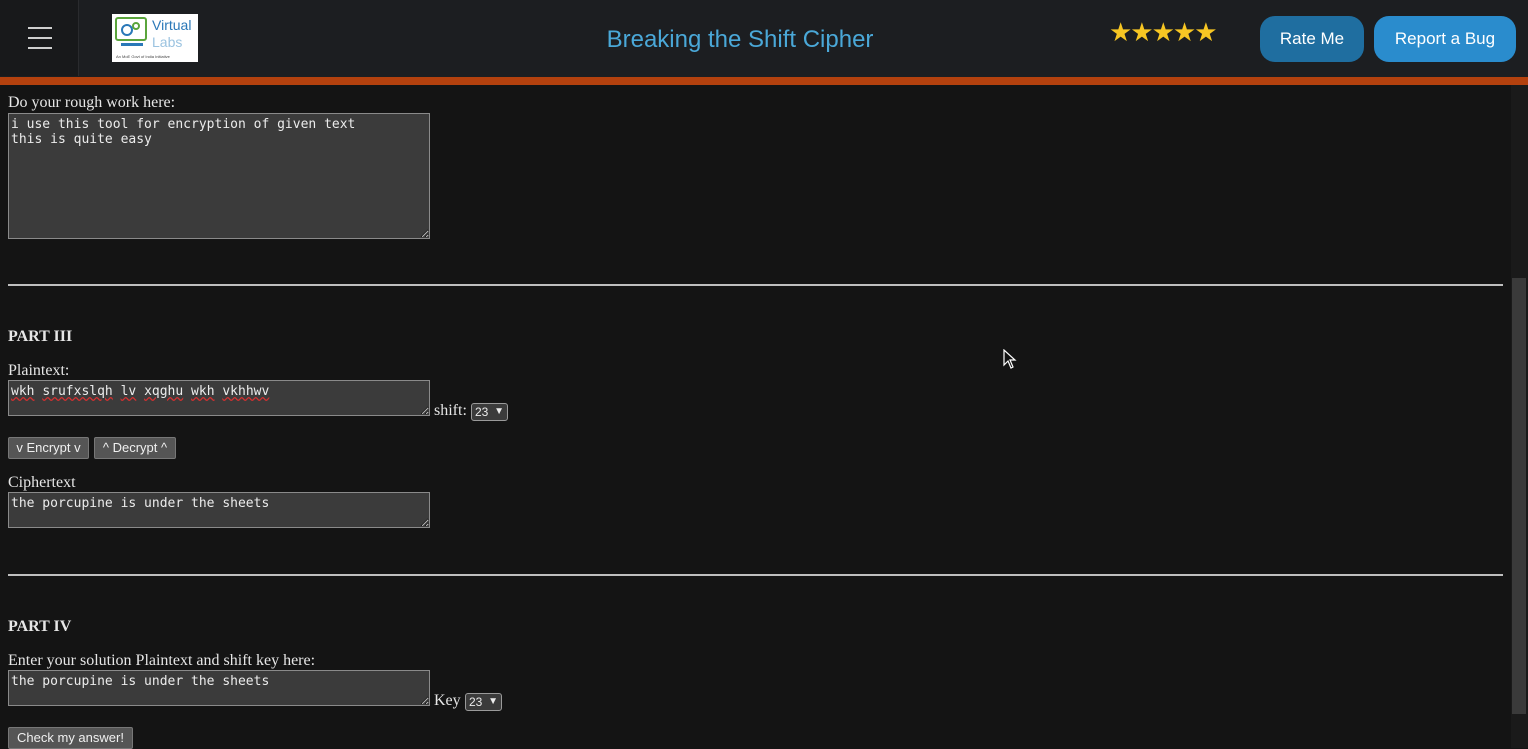 The height and width of the screenshot is (749, 1528). Describe the element at coordinates (40, 626) in the screenshot. I see `part-iv-heading: PART IV` at that location.